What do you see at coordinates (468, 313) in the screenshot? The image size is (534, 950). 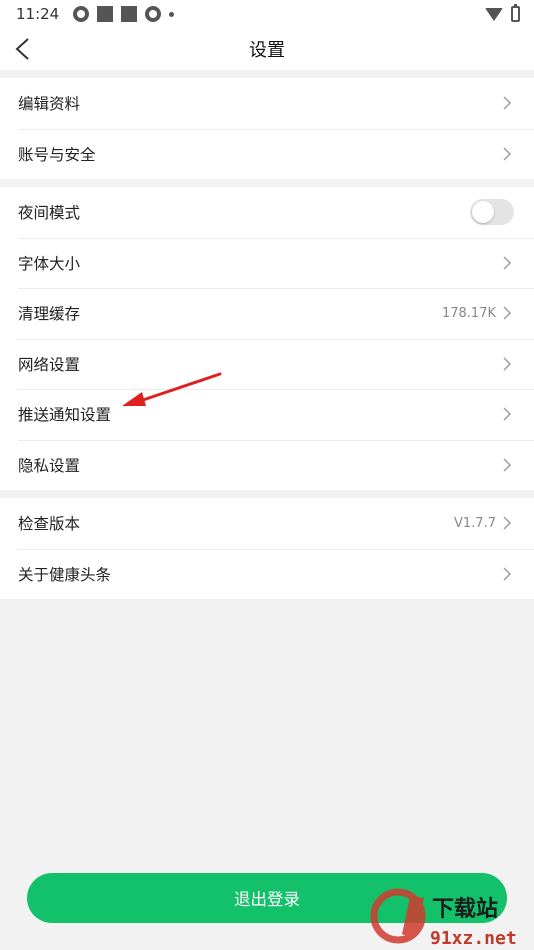 I see `cache-size-value: 178.17K` at bounding box center [468, 313].